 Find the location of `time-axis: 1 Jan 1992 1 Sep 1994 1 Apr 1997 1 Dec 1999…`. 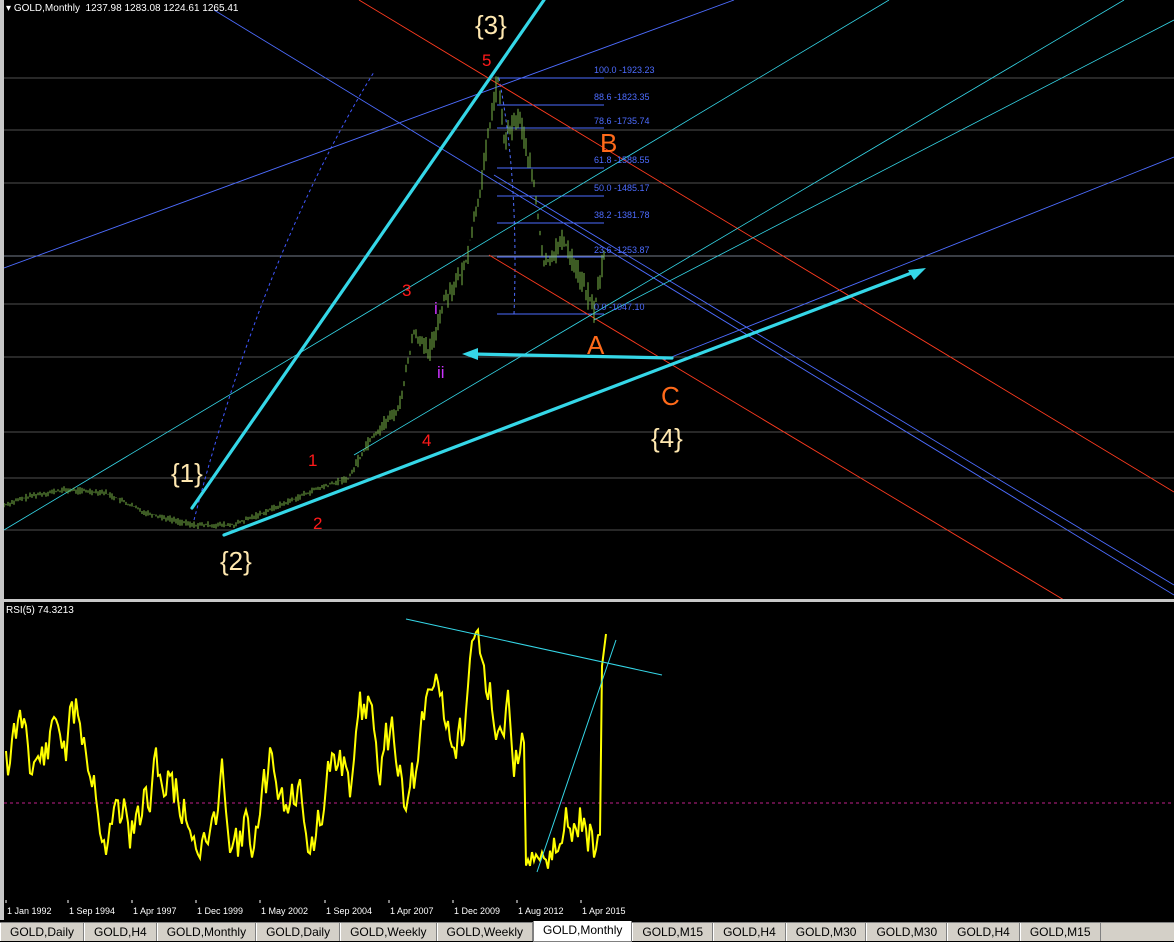

time-axis: 1 Jan 1992 1 Sep 1994 1 Apr 1997 1 Dec 1999… is located at coordinates (589, 911).